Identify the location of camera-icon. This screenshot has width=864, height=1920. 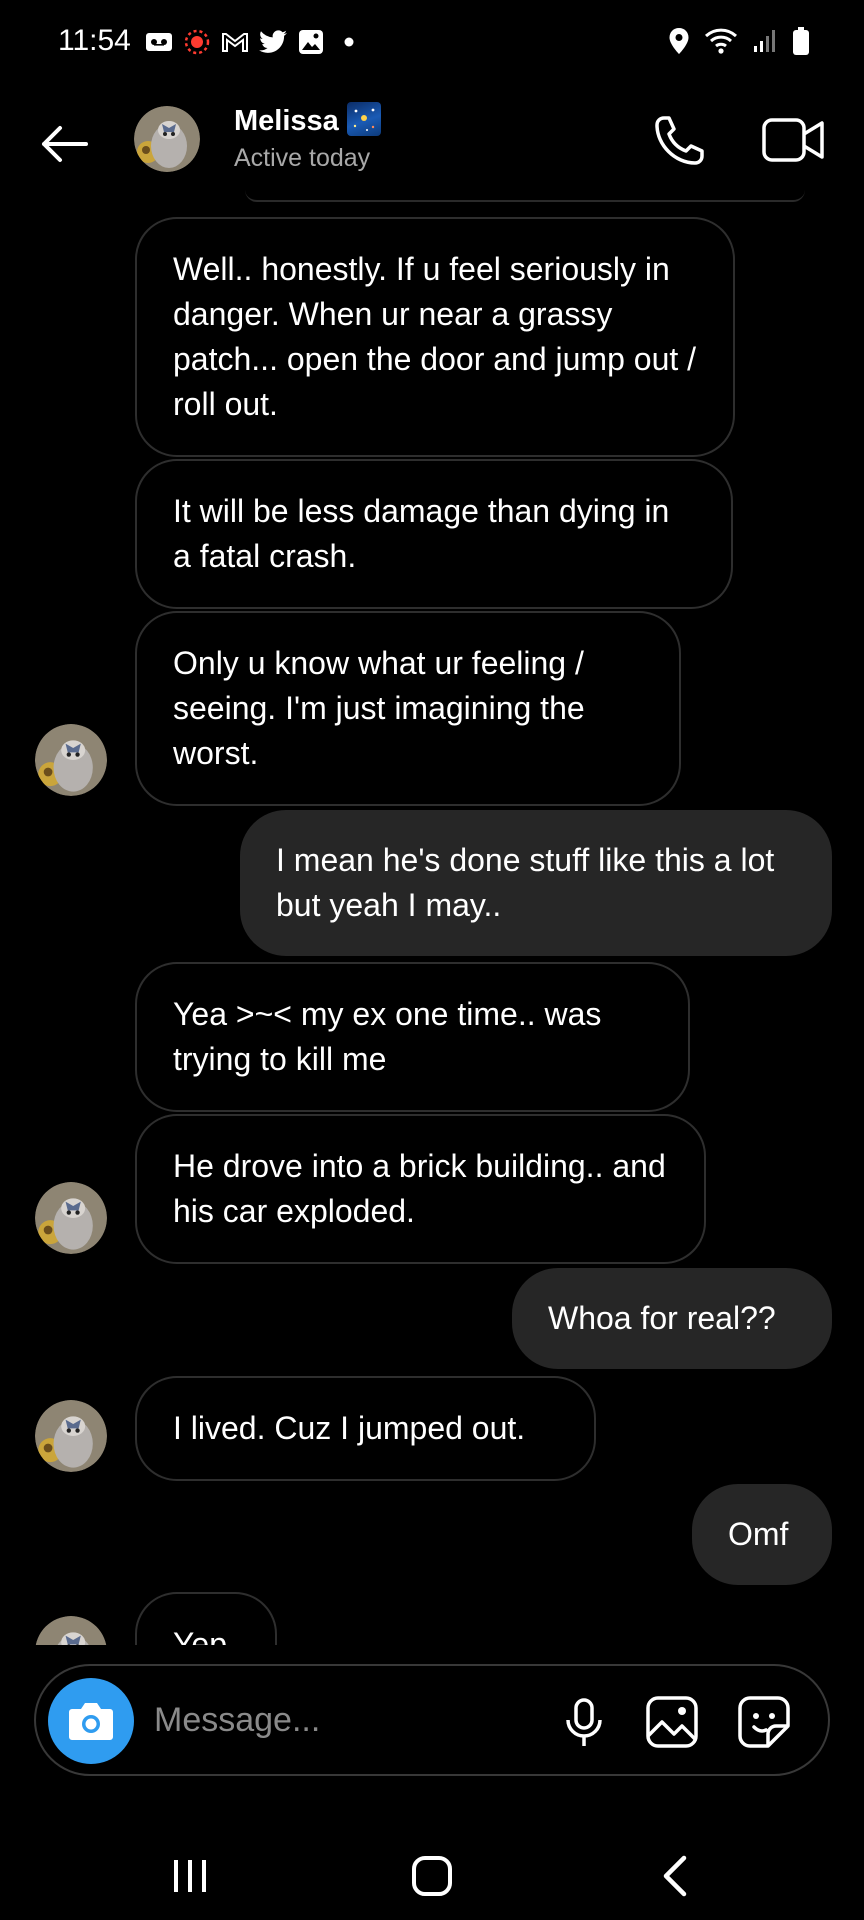
(91, 1721).